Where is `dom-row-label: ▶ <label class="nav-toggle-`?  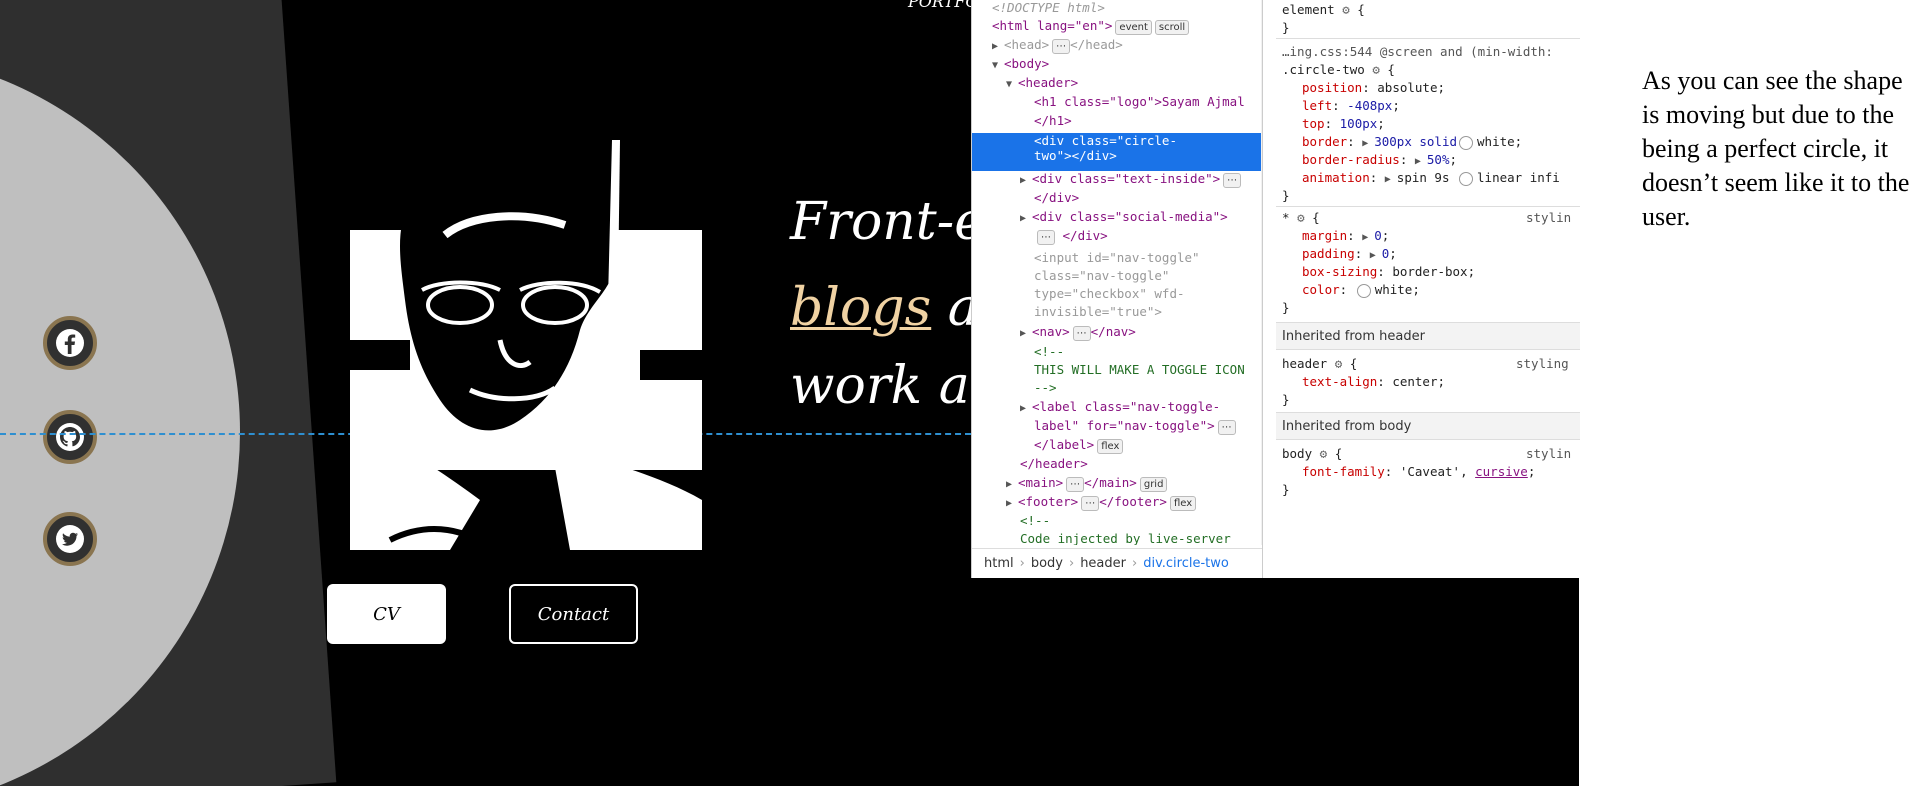 dom-row-label: ▶ <label class="nav-toggle- is located at coordinates (1117, 406).